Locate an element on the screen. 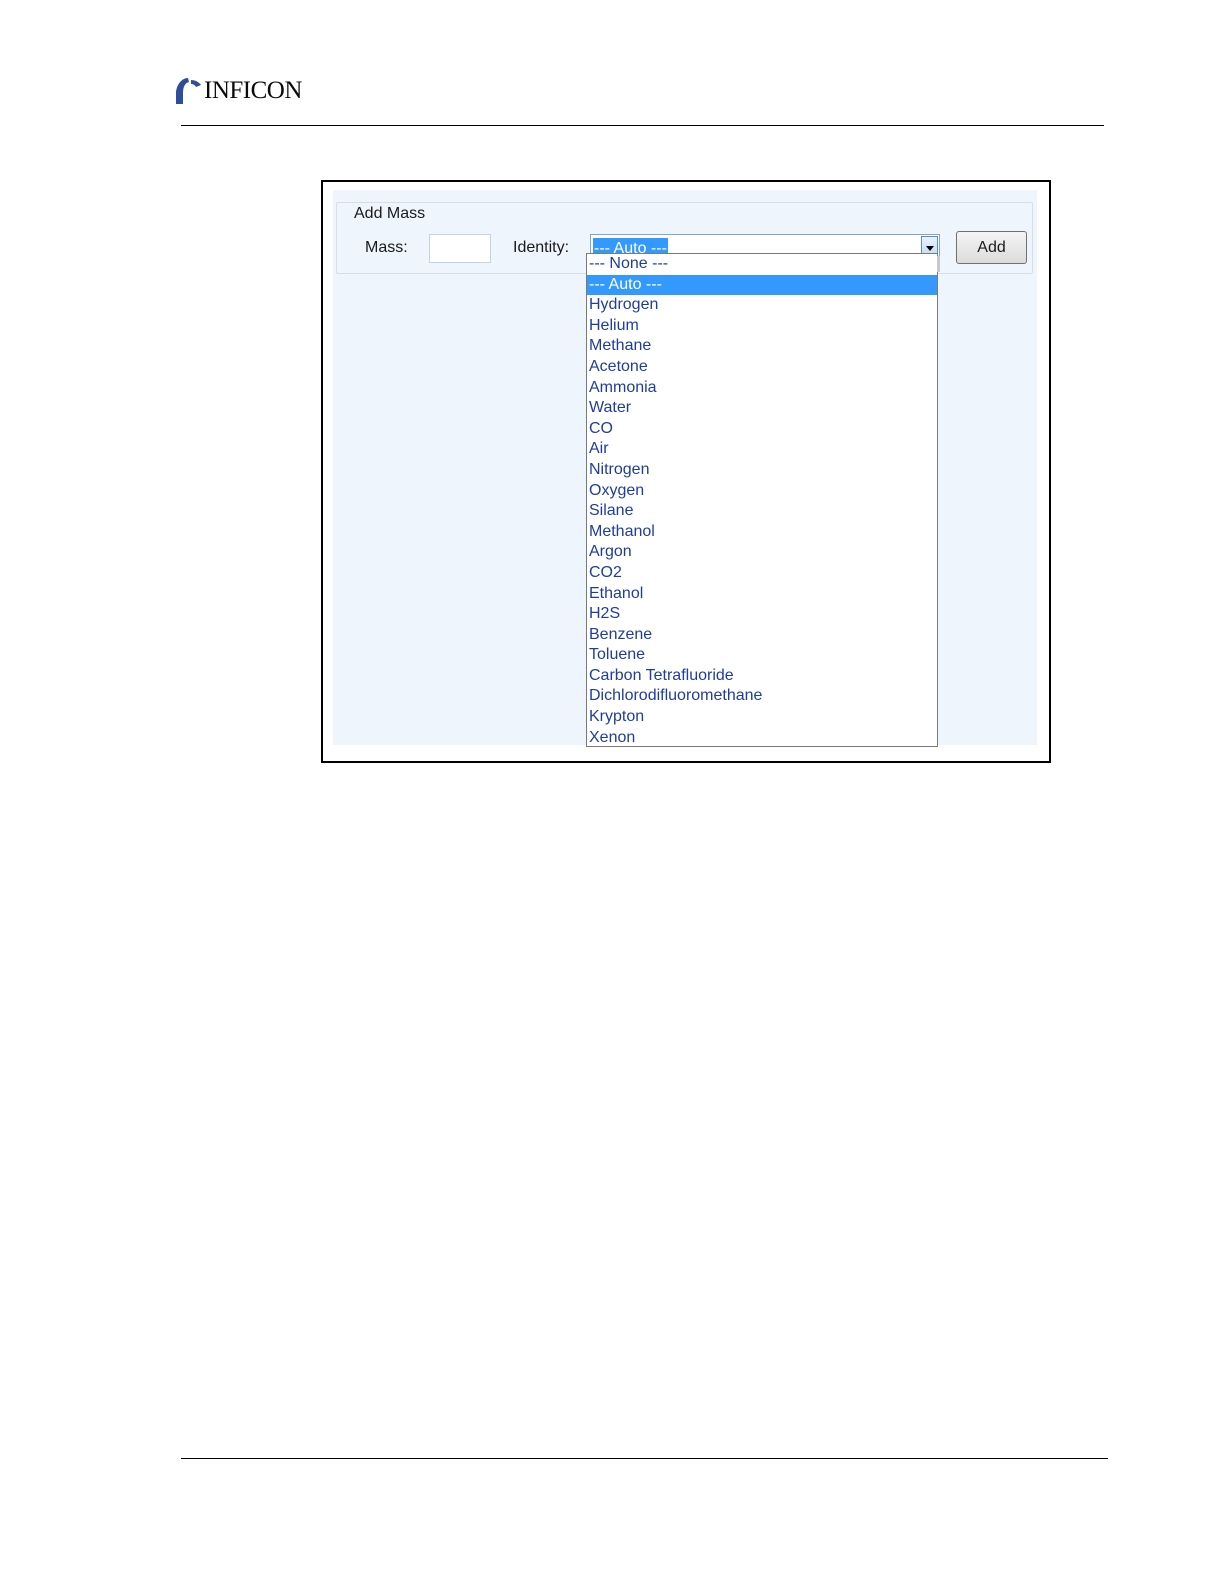 Image resolution: width=1224 pixels, height=1584 pixels. dropdown-option: Argon is located at coordinates (762, 552).